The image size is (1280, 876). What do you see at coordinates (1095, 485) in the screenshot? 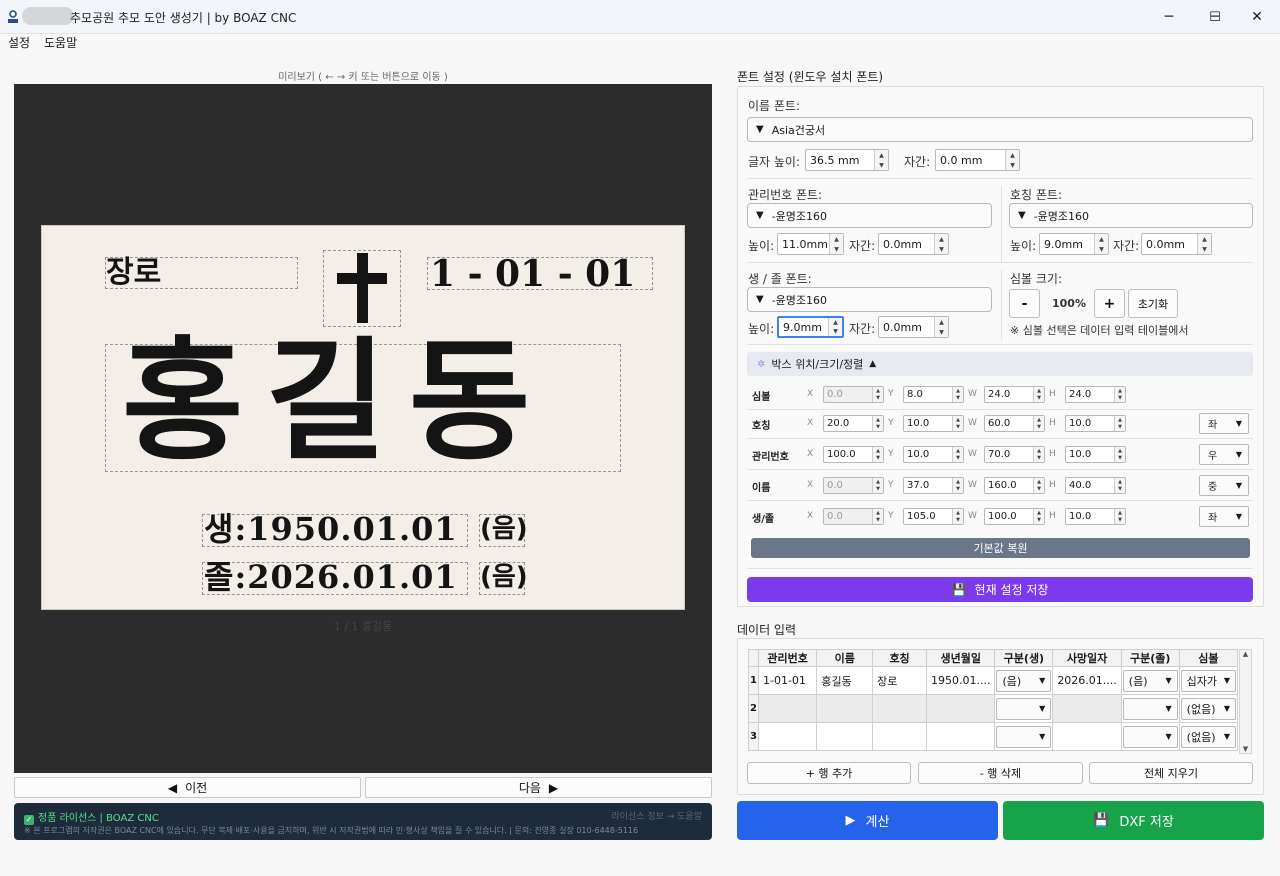
I see `box-h-input: 40.0 ▲ ▼` at bounding box center [1095, 485].